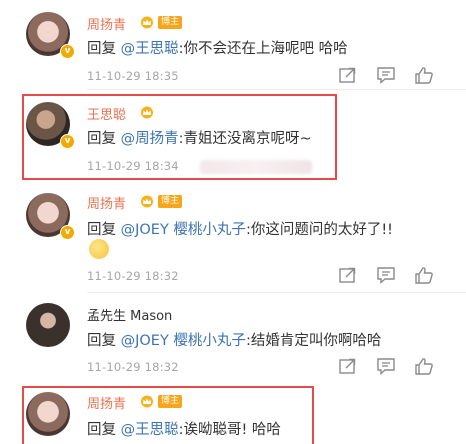  Describe the element at coordinates (150, 49) in the screenshot. I see `mention-link: @王思聪` at that location.